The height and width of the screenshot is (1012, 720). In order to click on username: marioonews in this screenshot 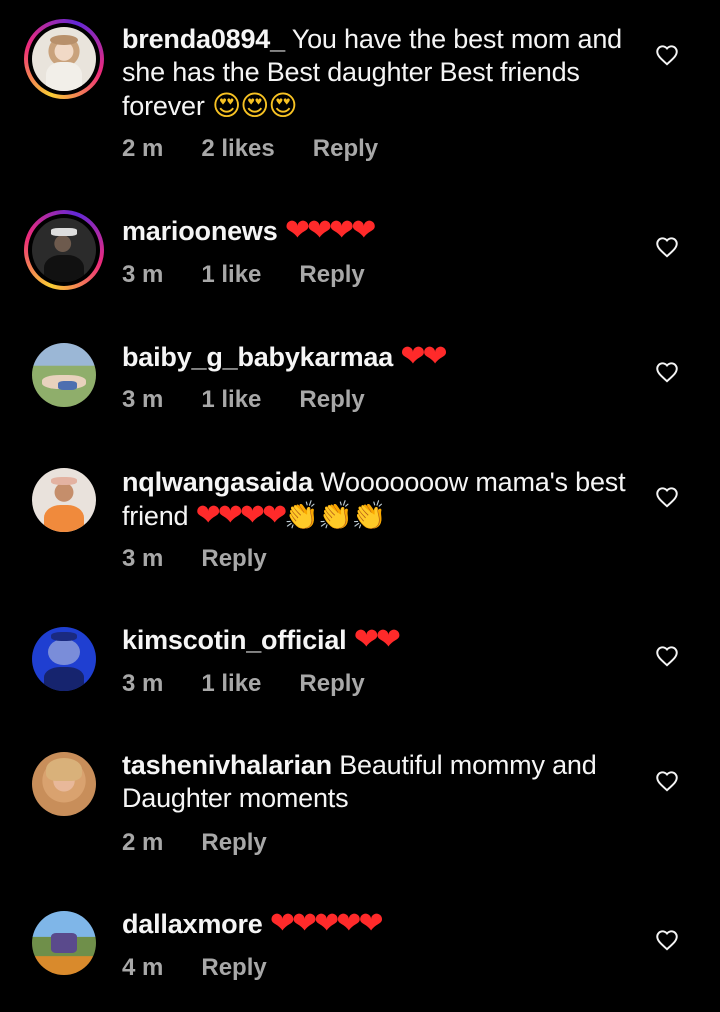, I will do `click(200, 231)`.